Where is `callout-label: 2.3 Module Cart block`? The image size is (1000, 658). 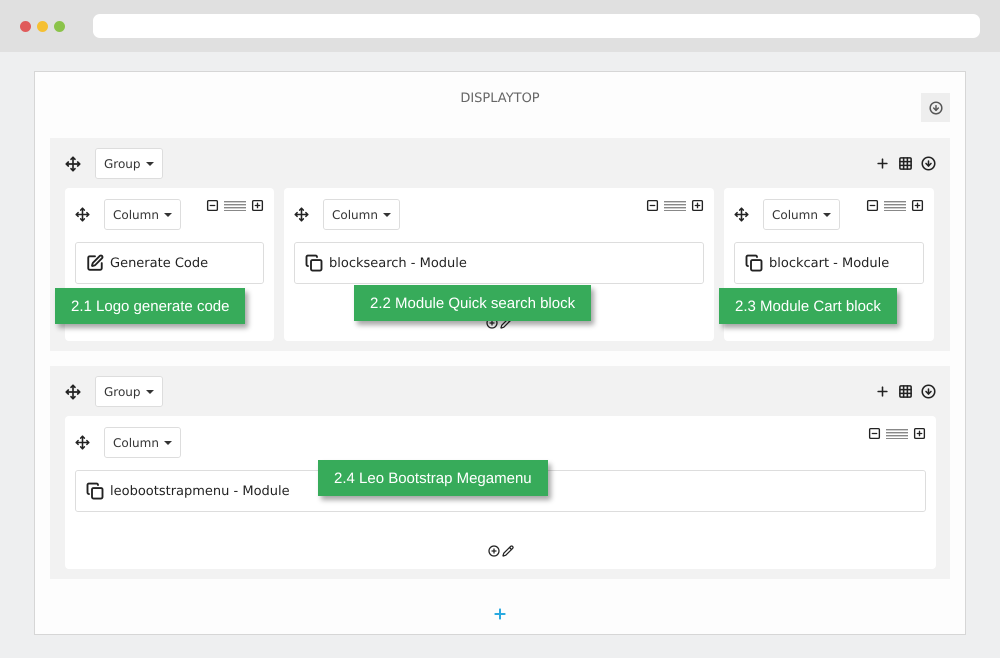 callout-label: 2.3 Module Cart block is located at coordinates (808, 306).